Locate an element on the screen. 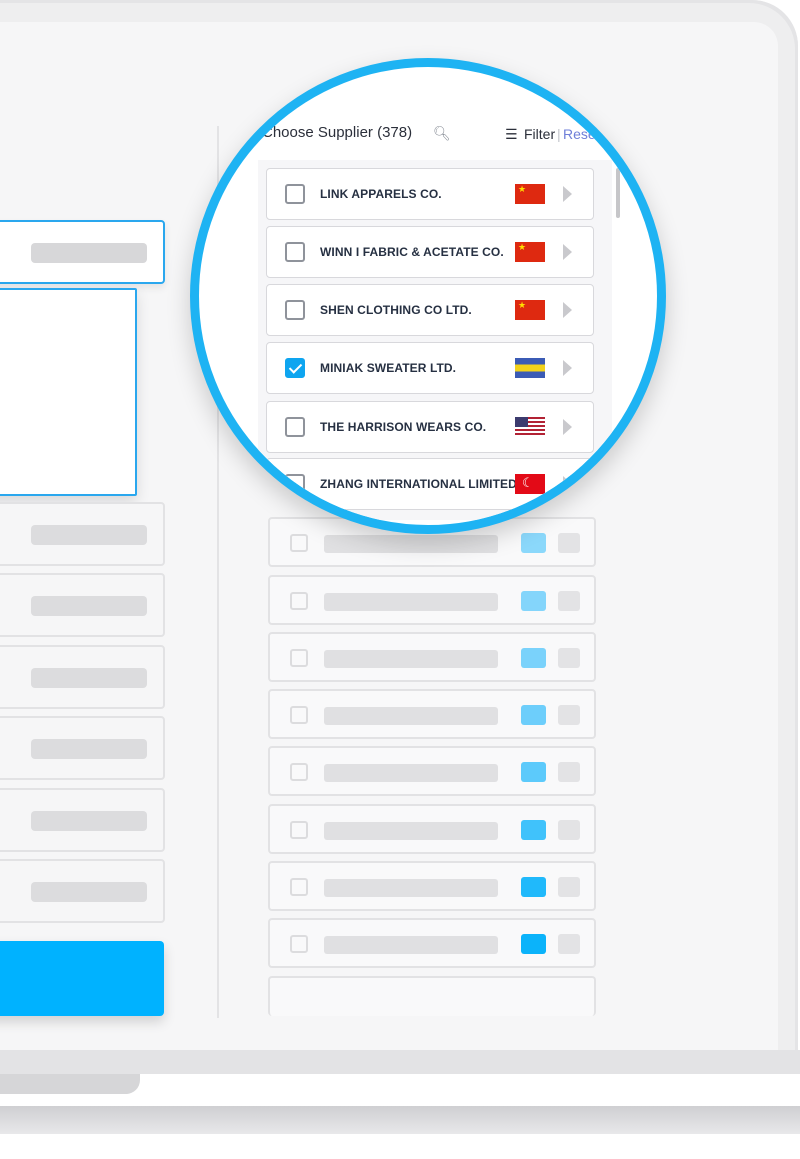  supplier-row: THE HARRISON WEARS CO. is located at coordinates (430, 427).